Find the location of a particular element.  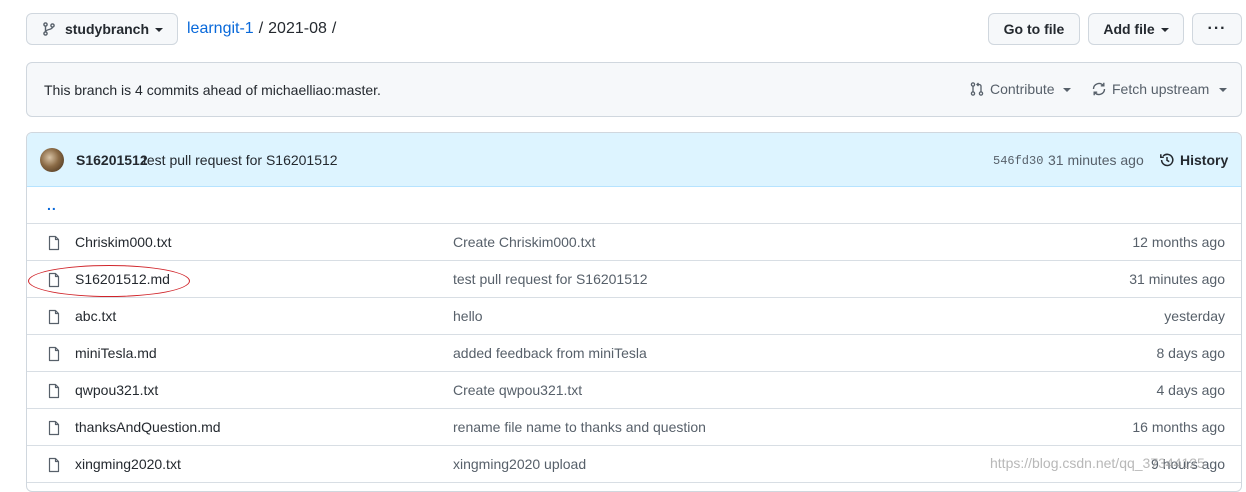

go-to-file-button: Go to file is located at coordinates (1034, 29).